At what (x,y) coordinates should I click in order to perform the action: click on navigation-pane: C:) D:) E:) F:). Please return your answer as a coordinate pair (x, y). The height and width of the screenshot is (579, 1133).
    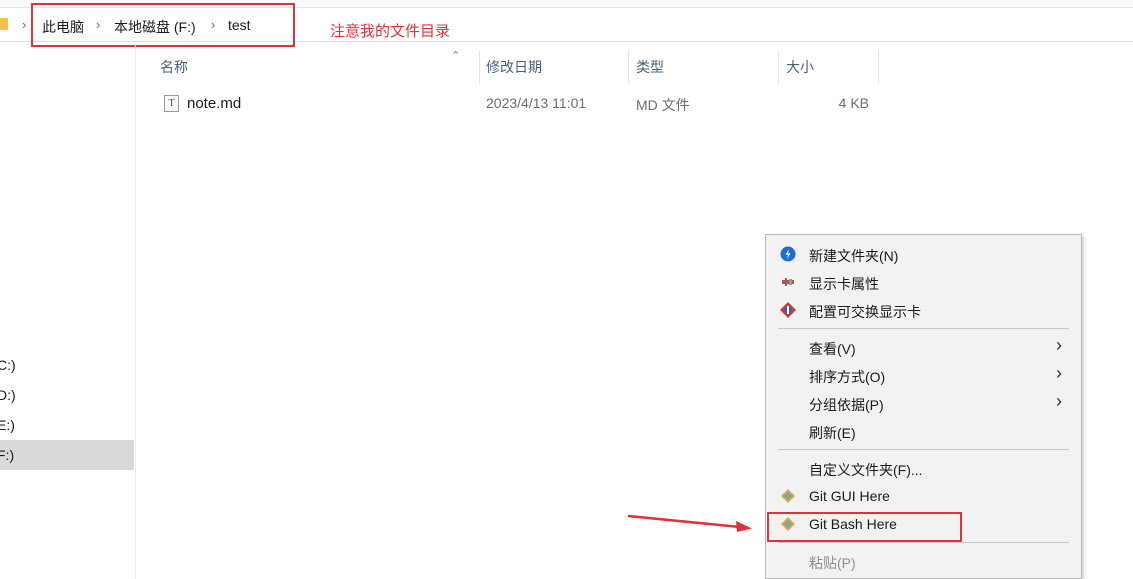
    Looking at the image, I should click on (68, 311).